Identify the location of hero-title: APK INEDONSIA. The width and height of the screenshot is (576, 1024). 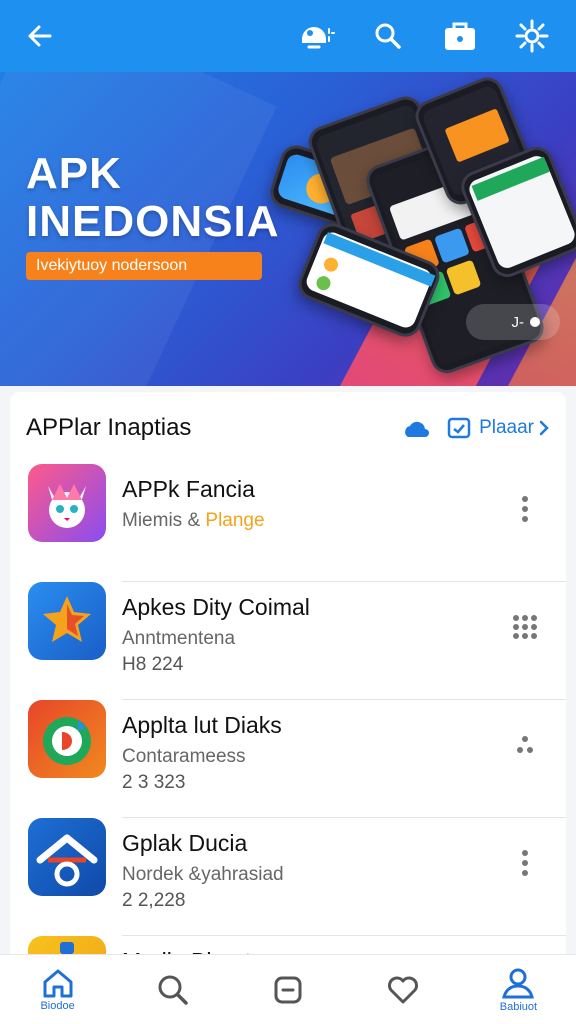
(153, 197).